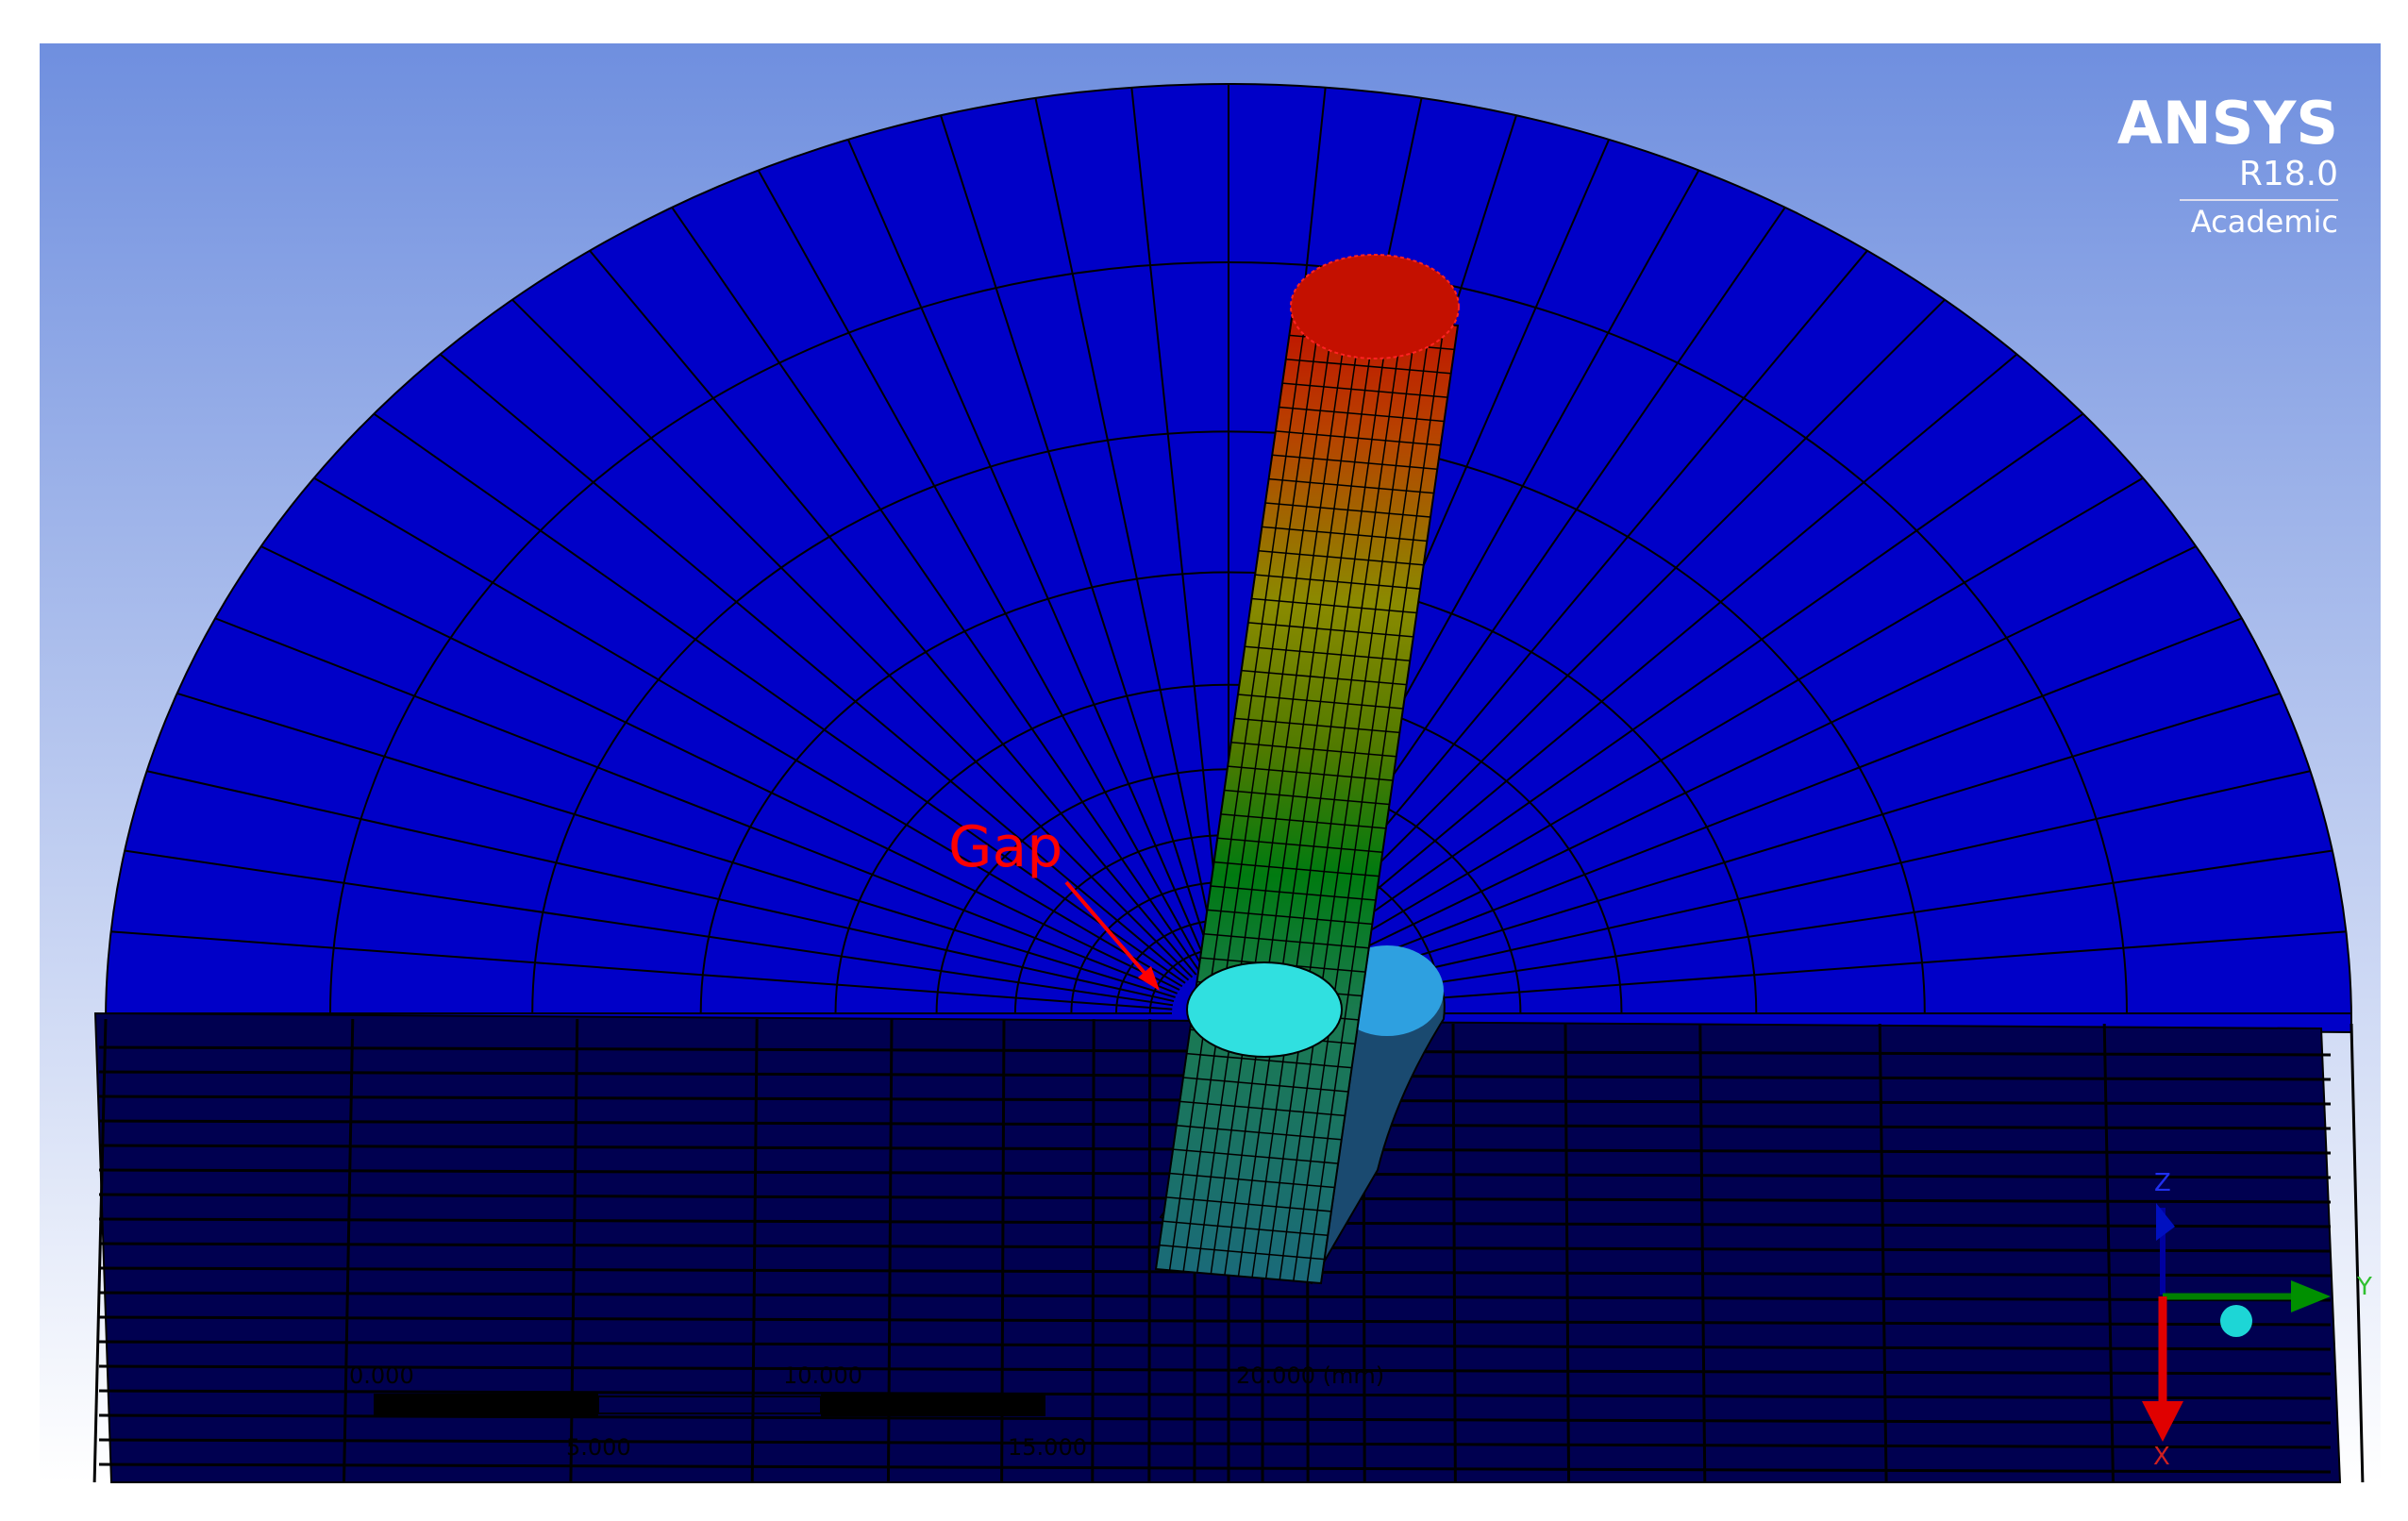  Describe the element at coordinates (2364, 1287) in the screenshot. I see `axis-y-label: Y` at that location.